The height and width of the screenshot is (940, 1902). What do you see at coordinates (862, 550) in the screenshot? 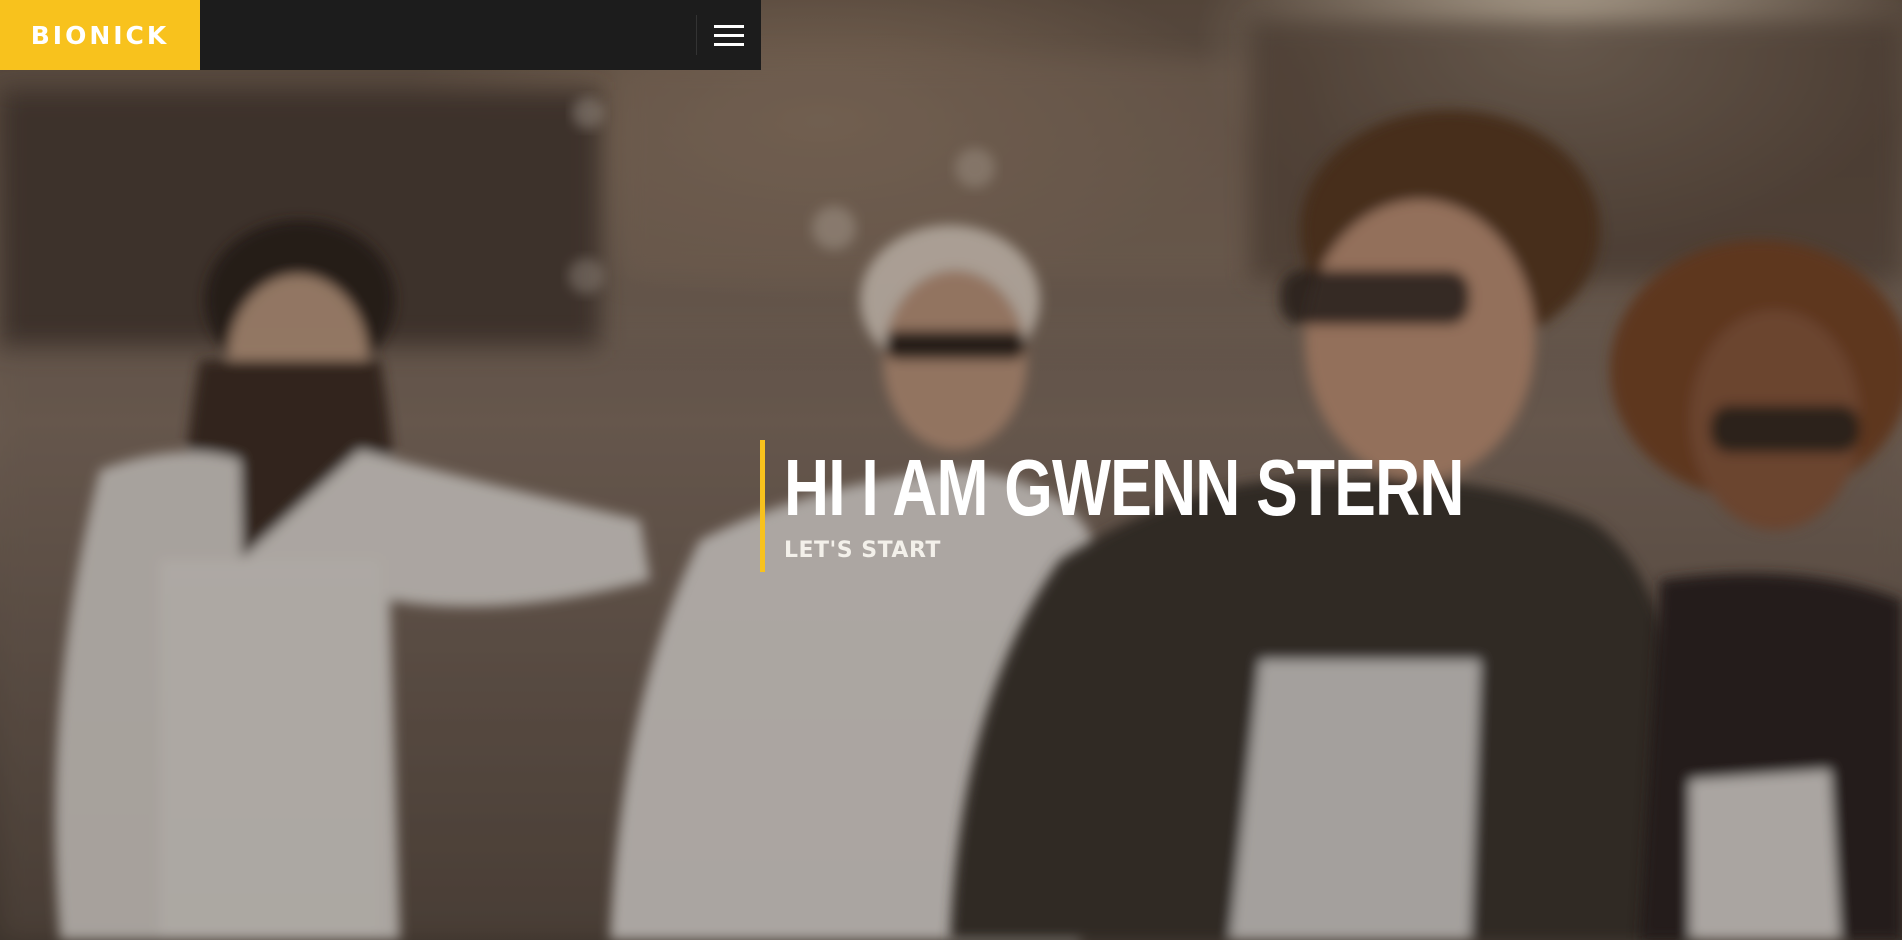
I see `lets-start-link: LET'S START` at bounding box center [862, 550].